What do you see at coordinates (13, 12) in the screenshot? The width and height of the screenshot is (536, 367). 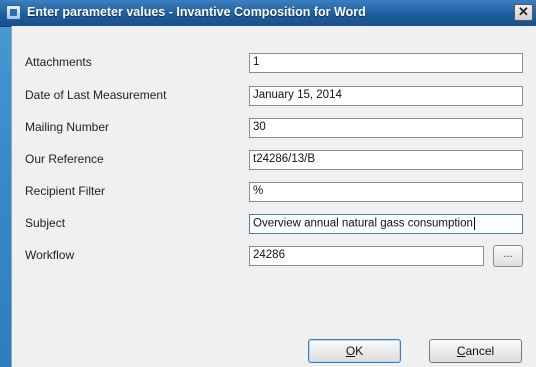 I see `app-icon` at bounding box center [13, 12].